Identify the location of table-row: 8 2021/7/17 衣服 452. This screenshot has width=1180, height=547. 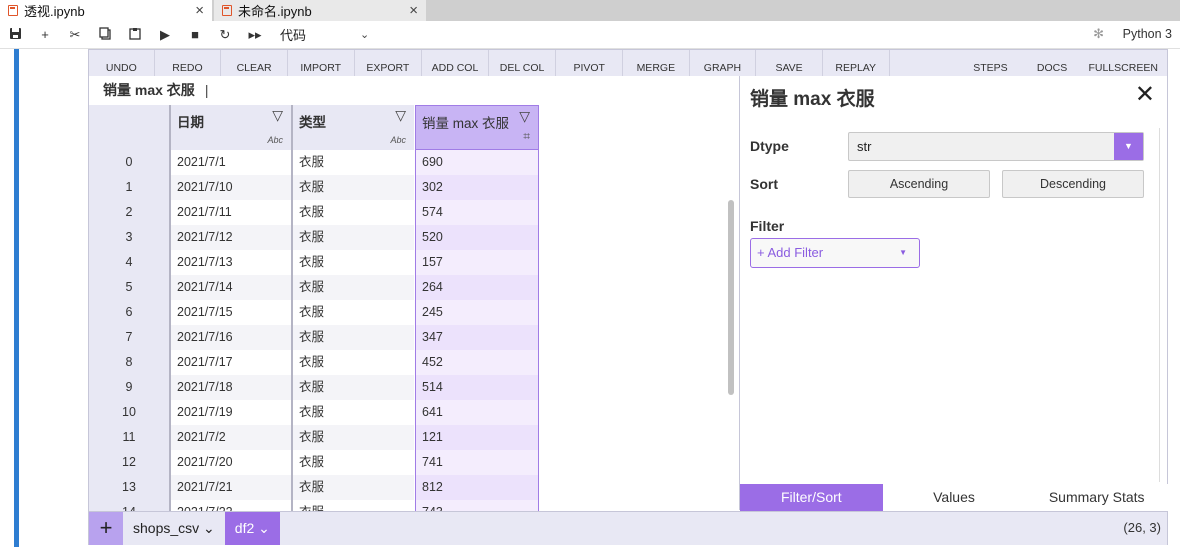
(414, 362).